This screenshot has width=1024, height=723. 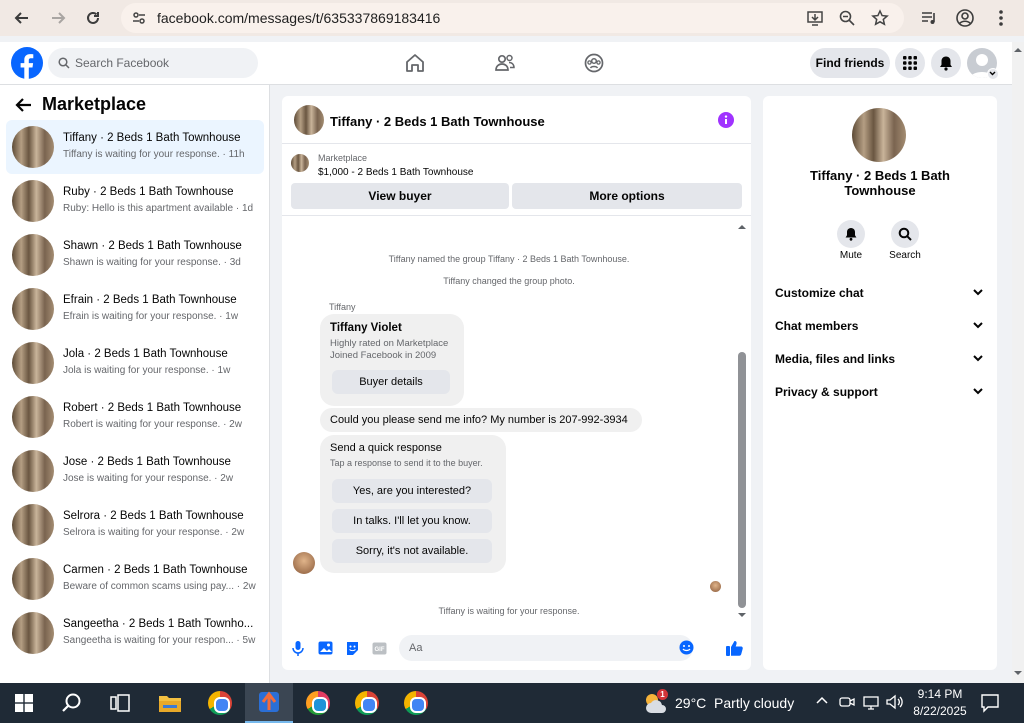 I want to click on clock-date: 8/22/2025, so click(x=940, y=711).